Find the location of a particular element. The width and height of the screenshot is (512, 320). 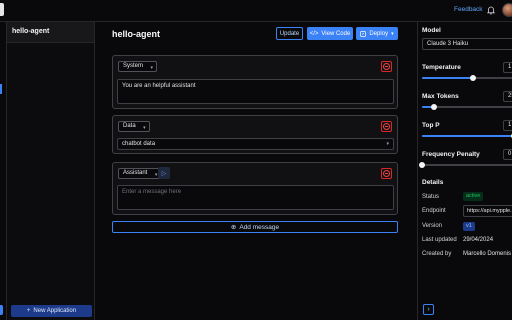

details-heading: Details is located at coordinates (433, 182).